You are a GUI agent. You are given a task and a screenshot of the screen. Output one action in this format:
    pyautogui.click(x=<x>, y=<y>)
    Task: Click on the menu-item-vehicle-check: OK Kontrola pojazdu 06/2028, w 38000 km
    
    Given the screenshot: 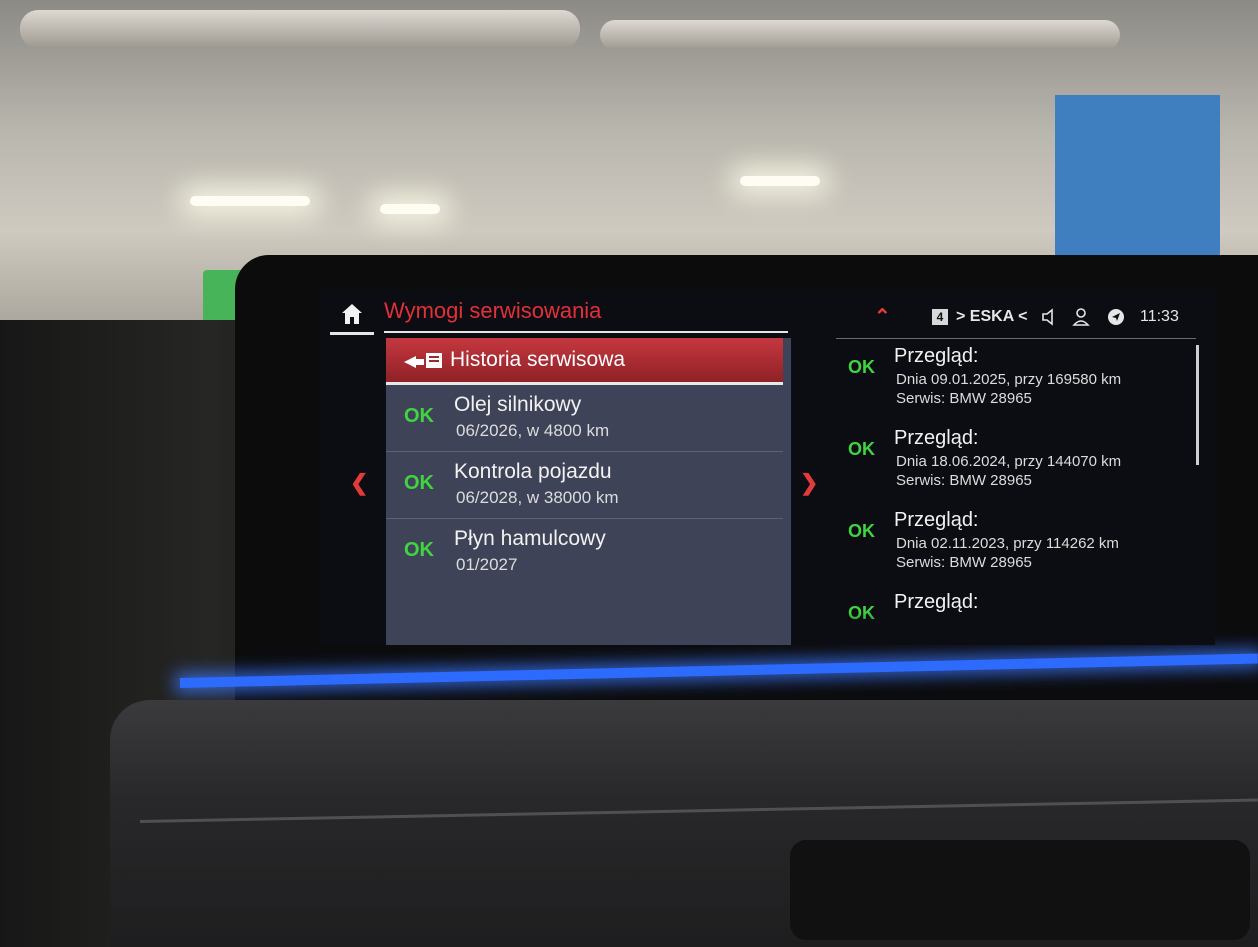 What is the action you would take?
    pyautogui.click(x=584, y=485)
    